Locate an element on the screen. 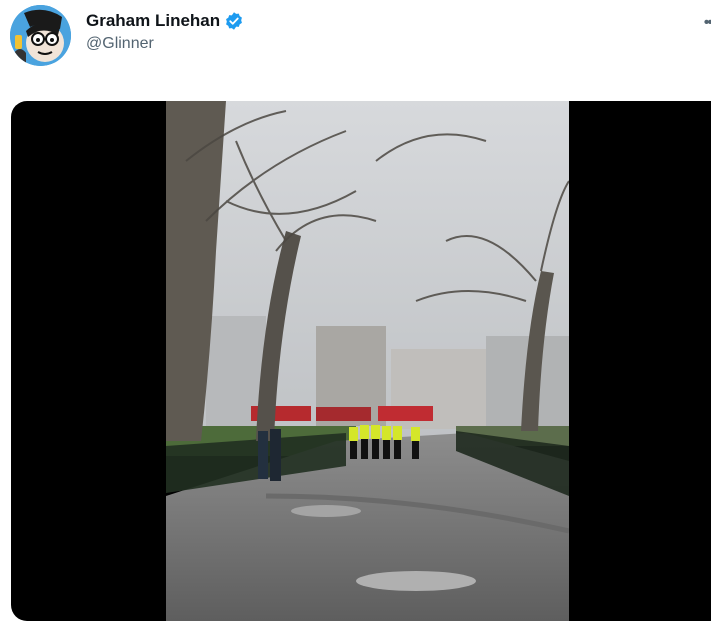 The height and width of the screenshot is (621, 711). handle: @Glinner is located at coordinates (120, 44).